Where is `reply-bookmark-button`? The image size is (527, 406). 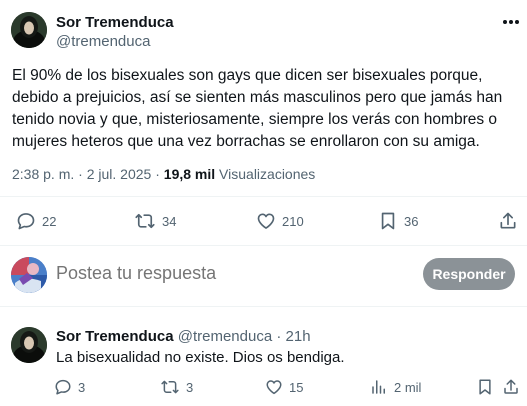
reply-bookmark-button is located at coordinates (485, 387).